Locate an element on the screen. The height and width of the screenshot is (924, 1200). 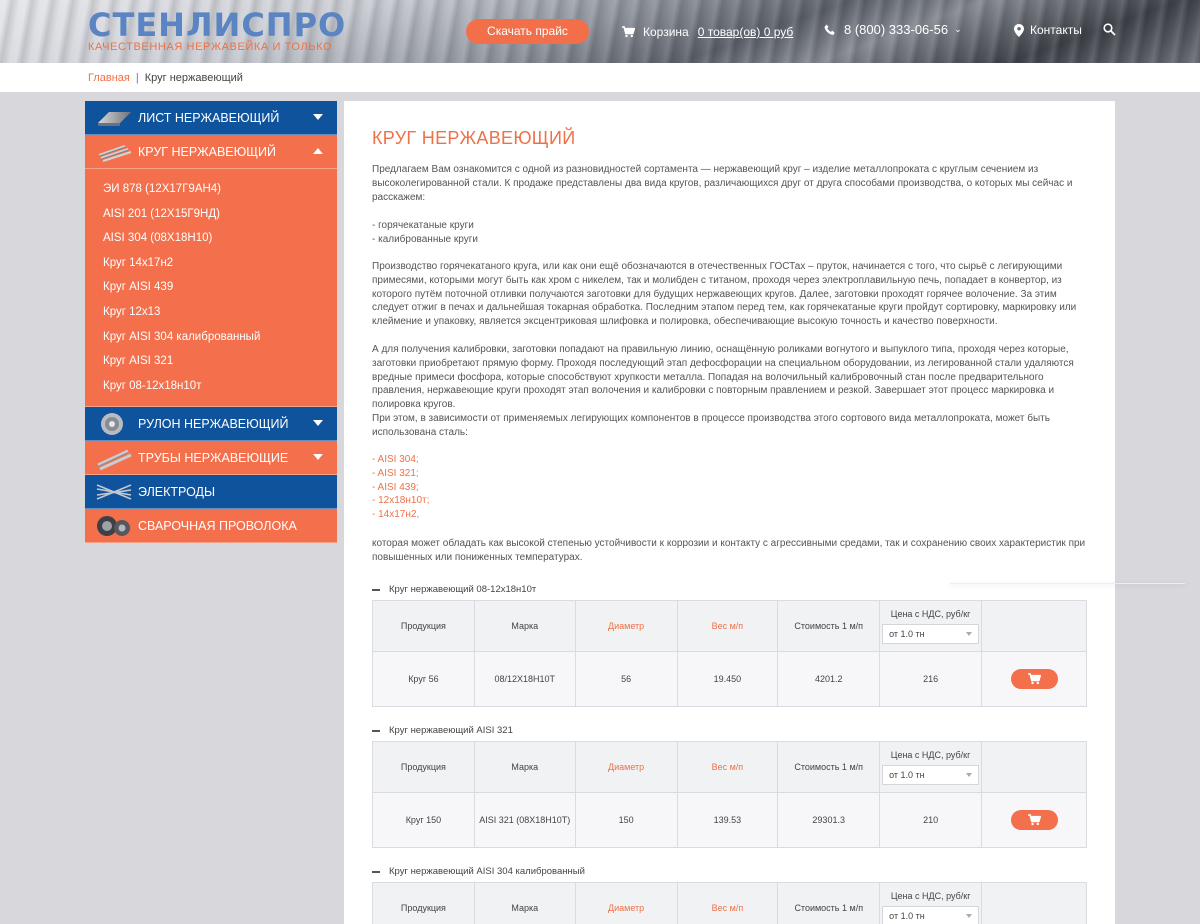
cell-product: Круг 150 is located at coordinates (423, 820).